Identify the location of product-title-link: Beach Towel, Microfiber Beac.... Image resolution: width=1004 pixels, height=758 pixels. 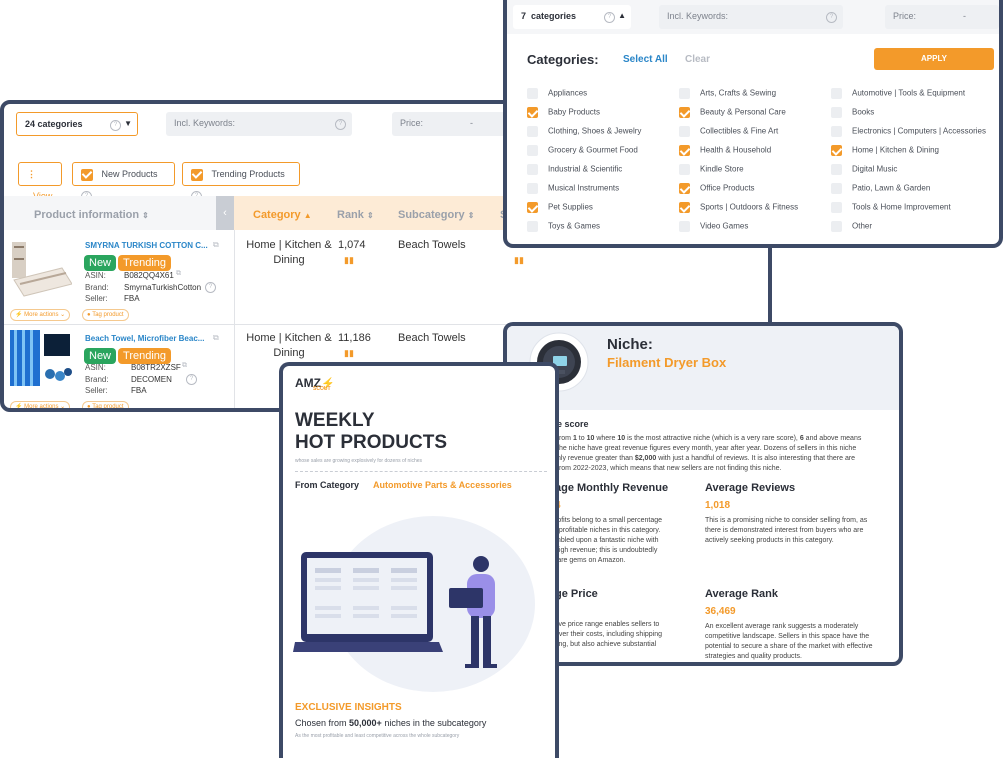
(144, 338).